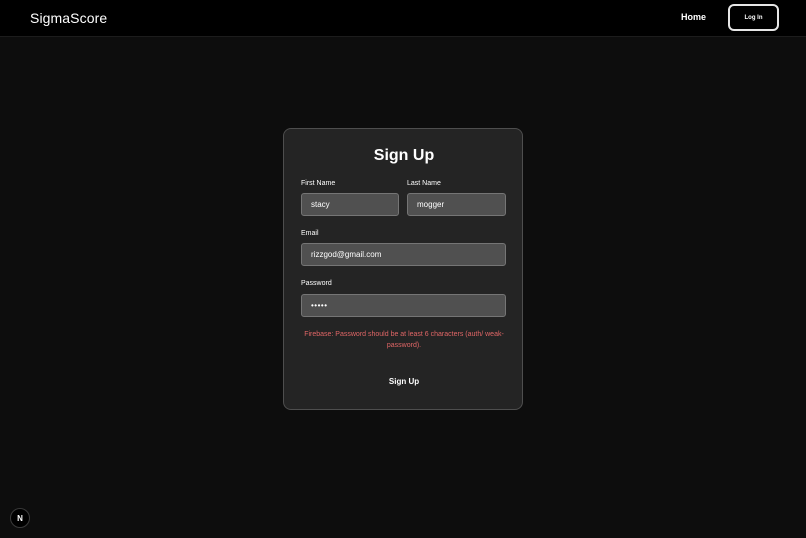 The image size is (806, 538). Describe the element at coordinates (318, 183) in the screenshot. I see `first-name-label: First Name` at that location.